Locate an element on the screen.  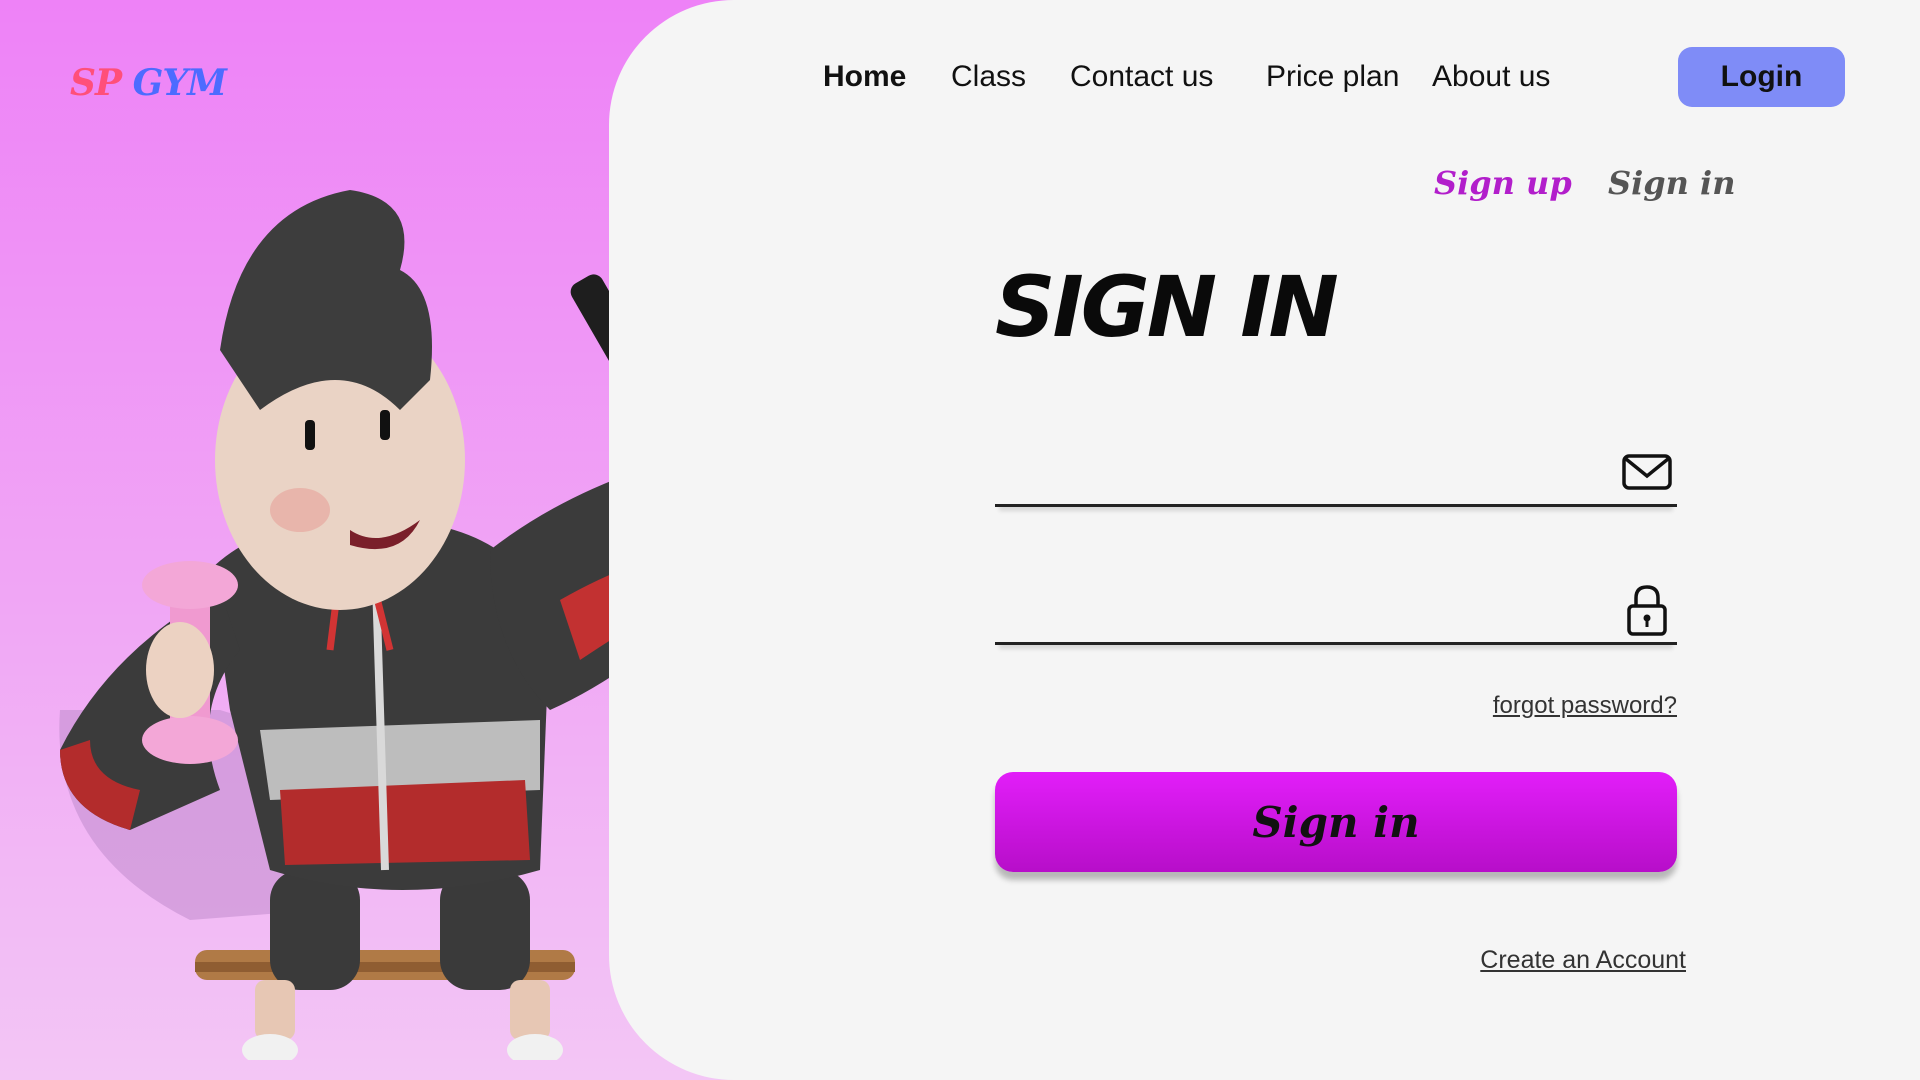
nav-price-plan: Price plan is located at coordinates (1332, 77).